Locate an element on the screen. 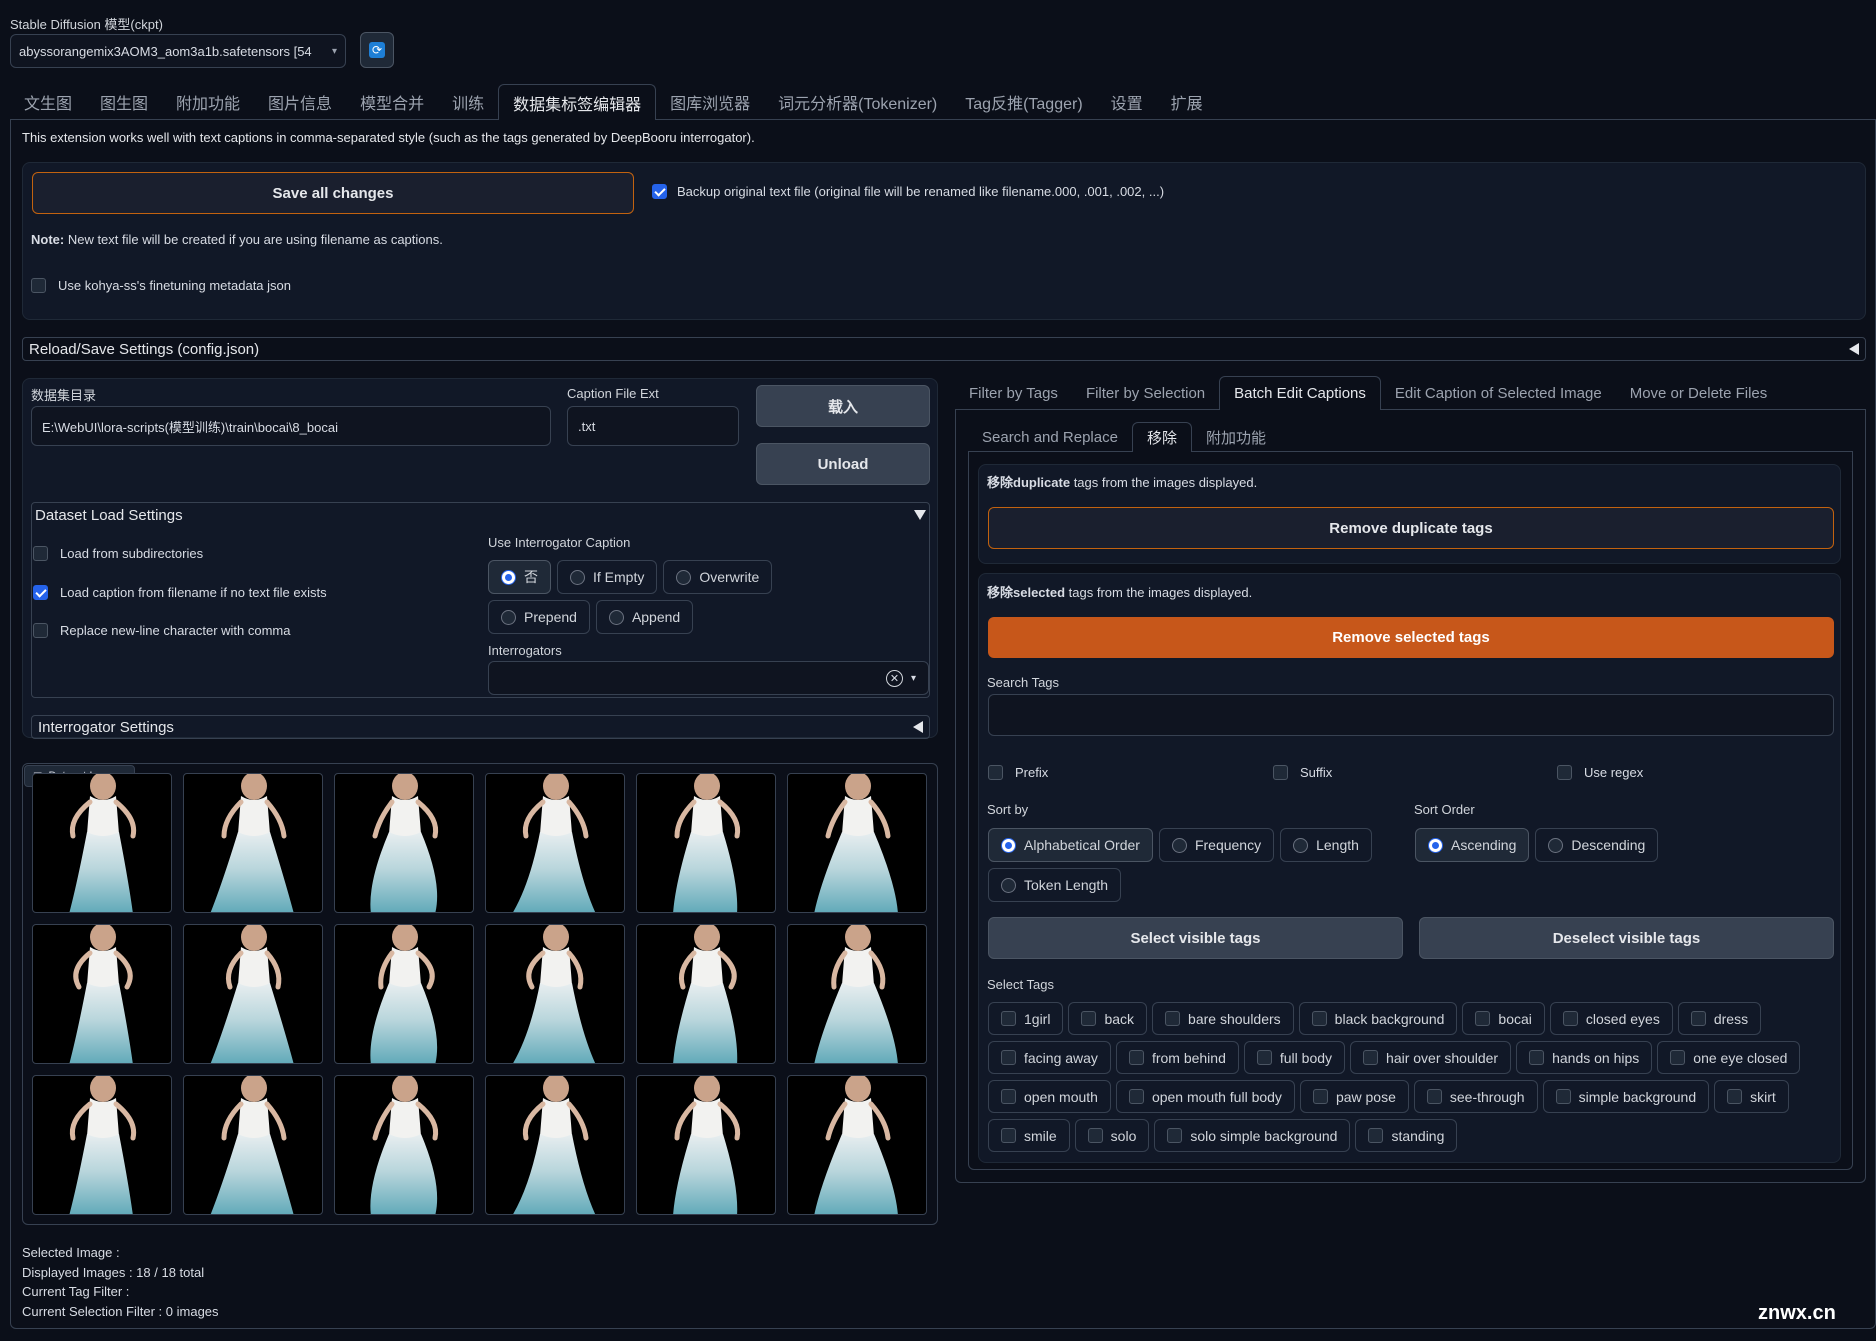 This screenshot has height=1341, width=1876. kohya-option: Use kohya-ss's finetuning metadata json is located at coordinates (161, 285).